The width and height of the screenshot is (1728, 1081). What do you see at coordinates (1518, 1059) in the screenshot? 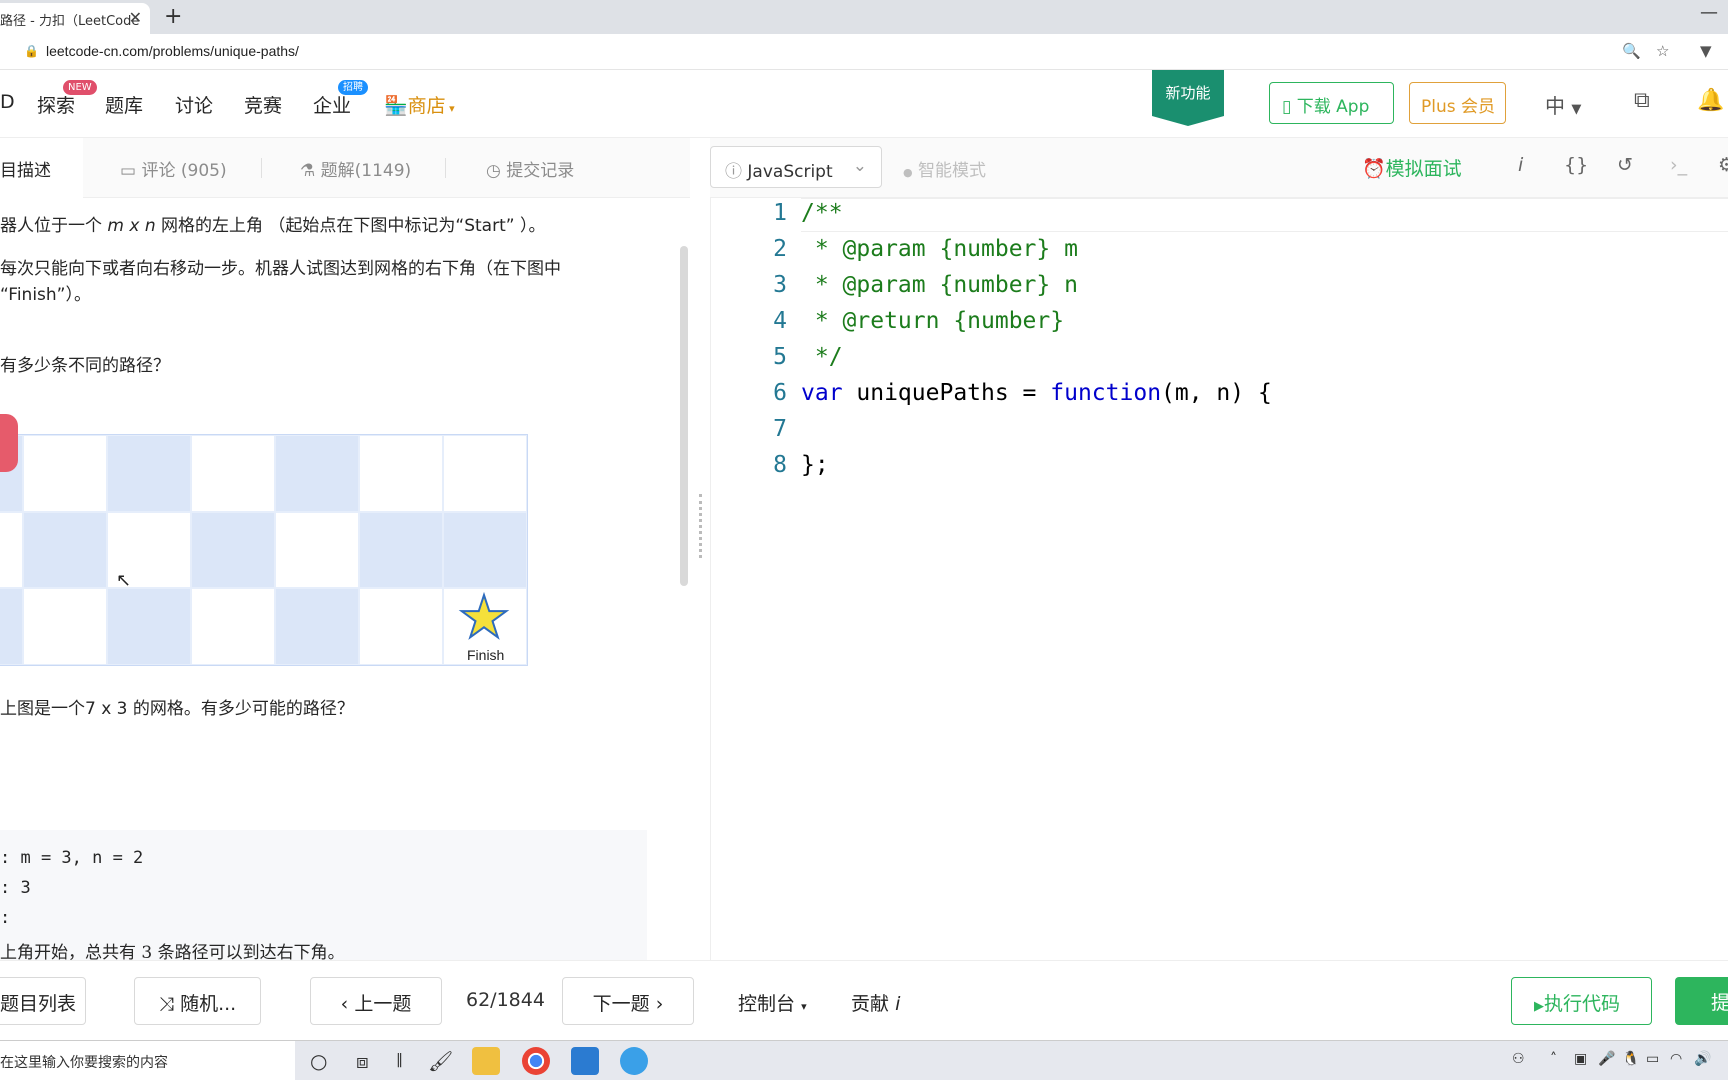
I see `people-icon: ⚇` at bounding box center [1518, 1059].